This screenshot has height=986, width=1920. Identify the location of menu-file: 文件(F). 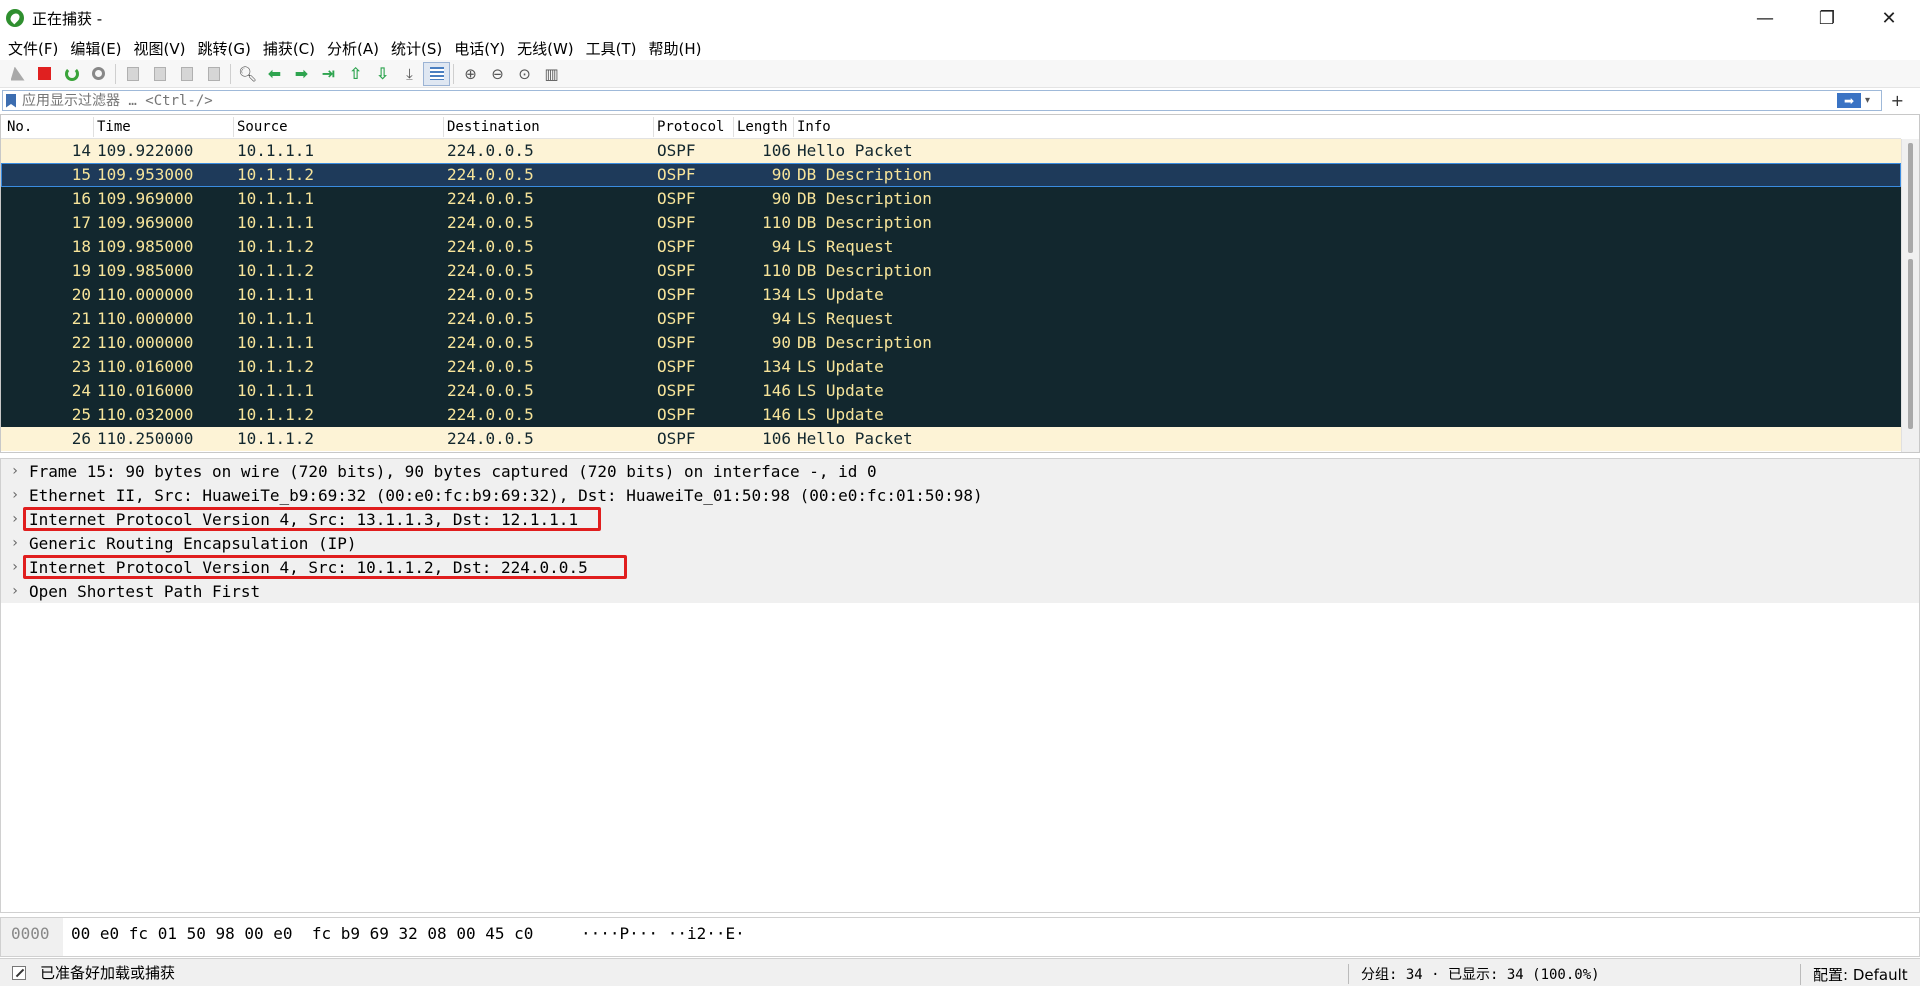
(33, 48).